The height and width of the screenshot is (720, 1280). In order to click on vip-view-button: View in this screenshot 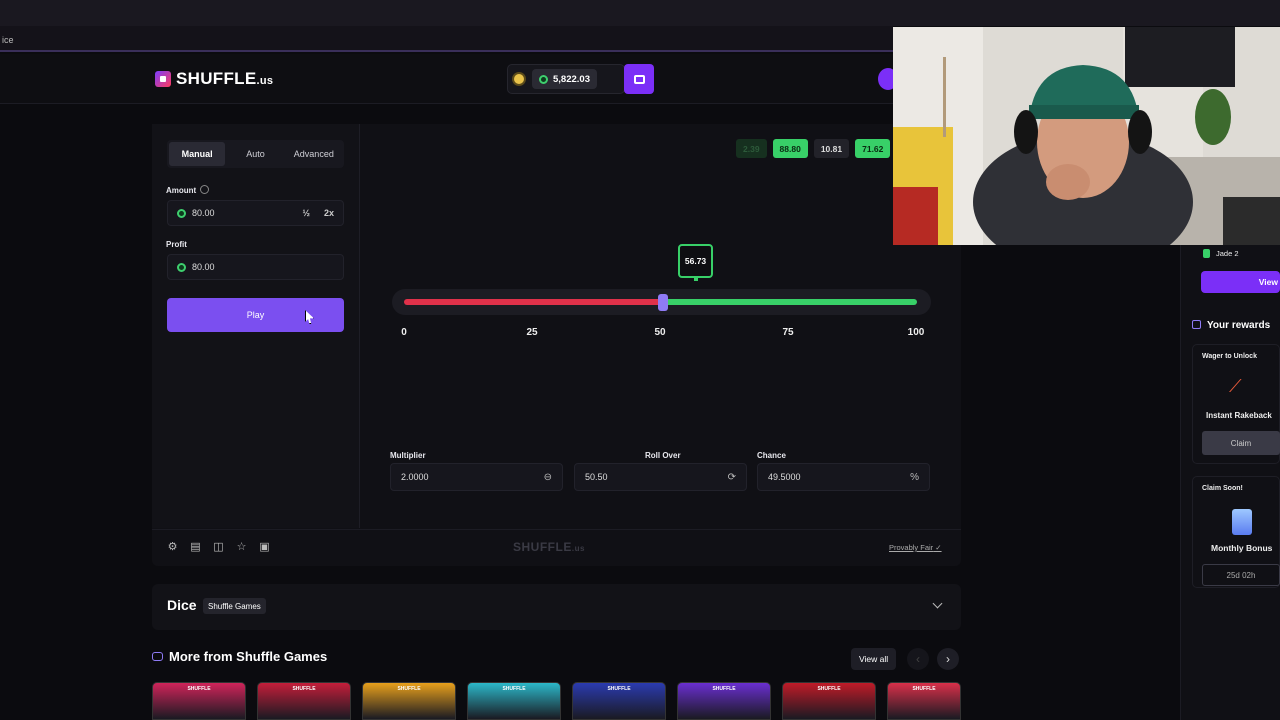, I will do `click(1240, 282)`.